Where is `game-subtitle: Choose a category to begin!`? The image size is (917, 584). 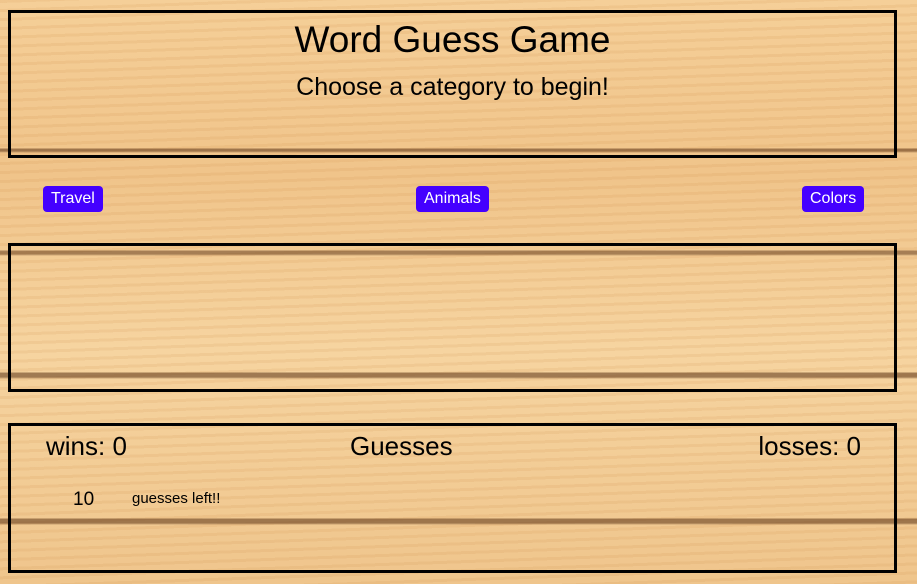 game-subtitle: Choose a category to begin! is located at coordinates (452, 87).